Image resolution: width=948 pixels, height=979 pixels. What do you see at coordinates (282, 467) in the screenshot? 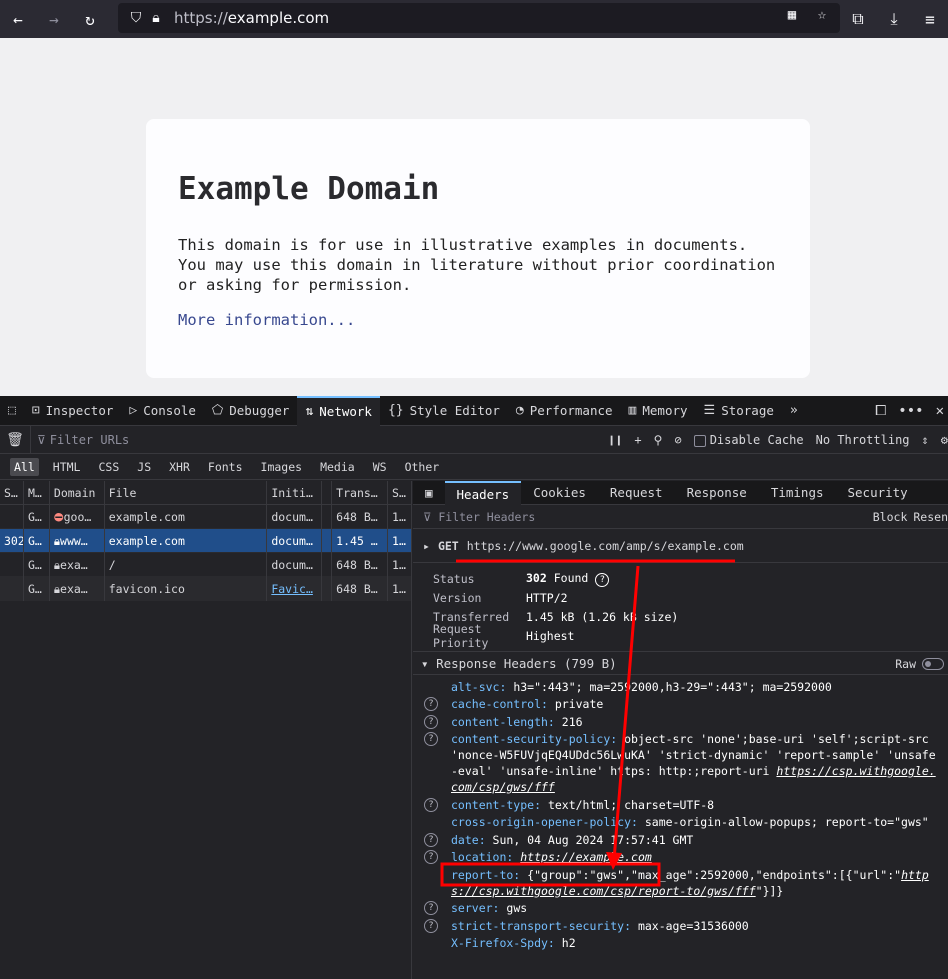
I see `type-images: Images` at bounding box center [282, 467].